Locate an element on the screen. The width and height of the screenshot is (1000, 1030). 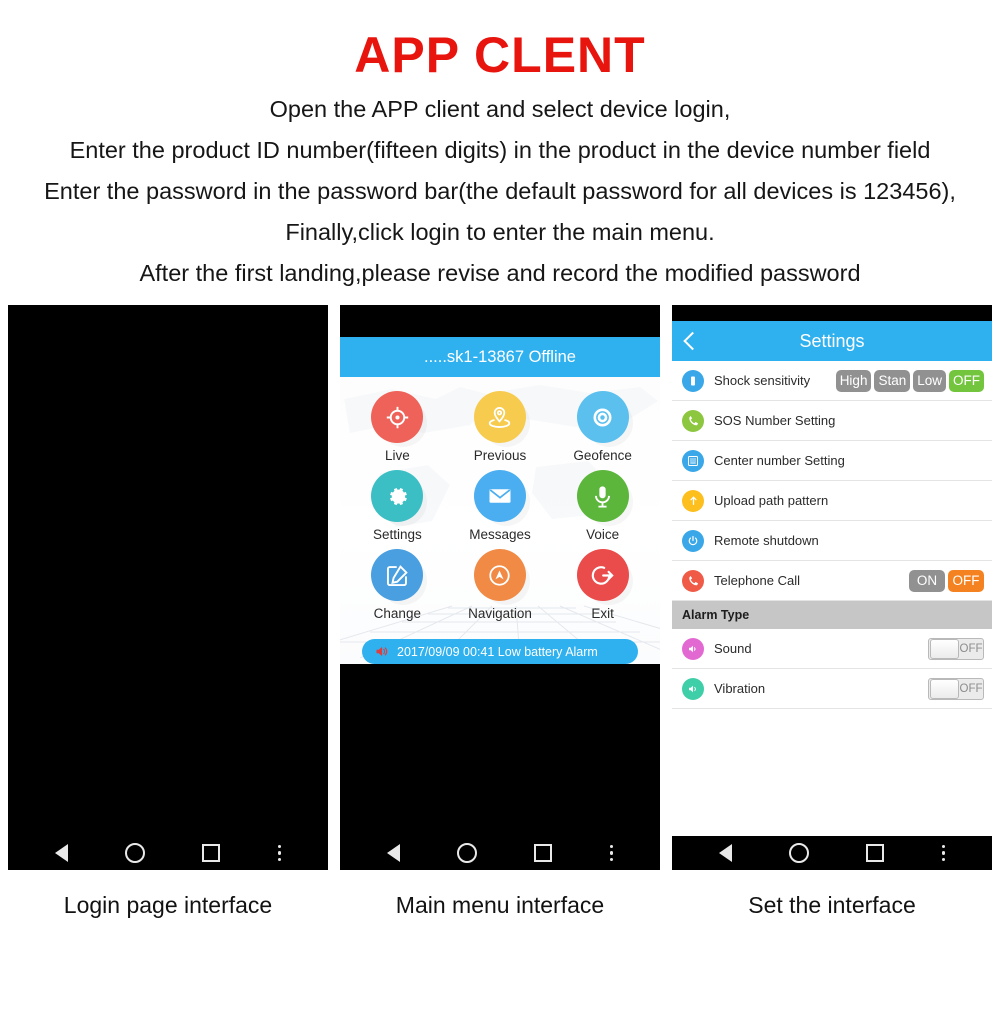
toggle-vibration: OFF is located at coordinates (956, 688).